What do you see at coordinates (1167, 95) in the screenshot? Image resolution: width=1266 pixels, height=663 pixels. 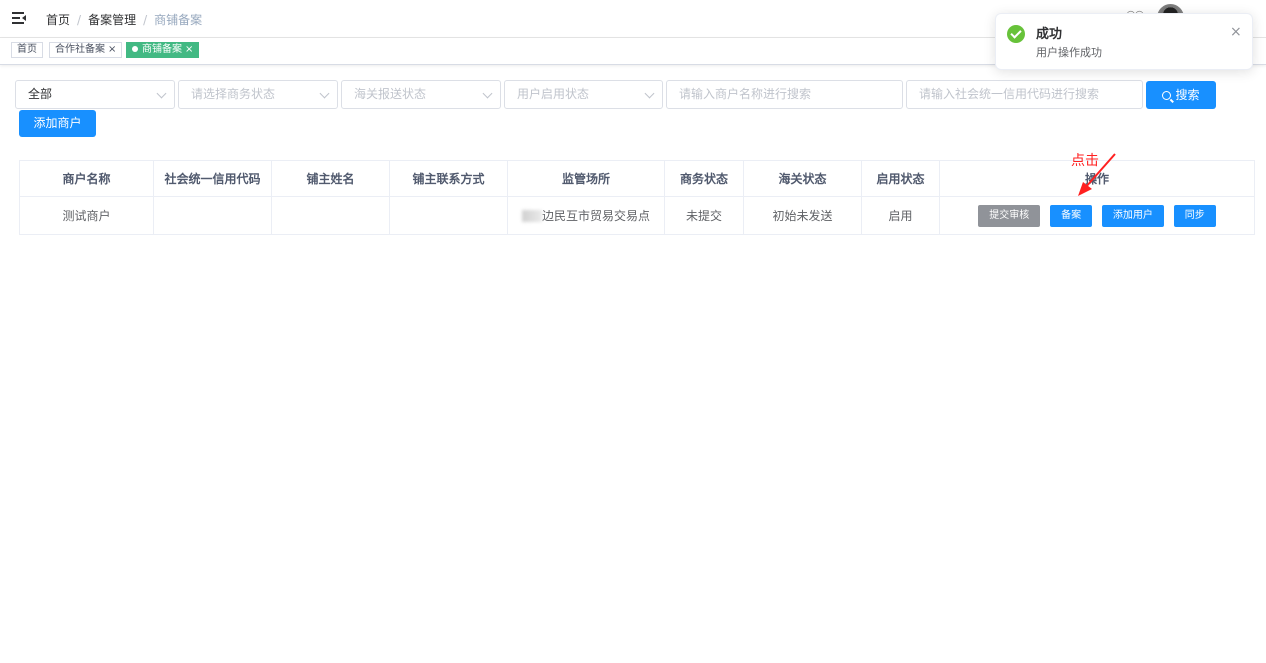 I see `search-icon` at bounding box center [1167, 95].